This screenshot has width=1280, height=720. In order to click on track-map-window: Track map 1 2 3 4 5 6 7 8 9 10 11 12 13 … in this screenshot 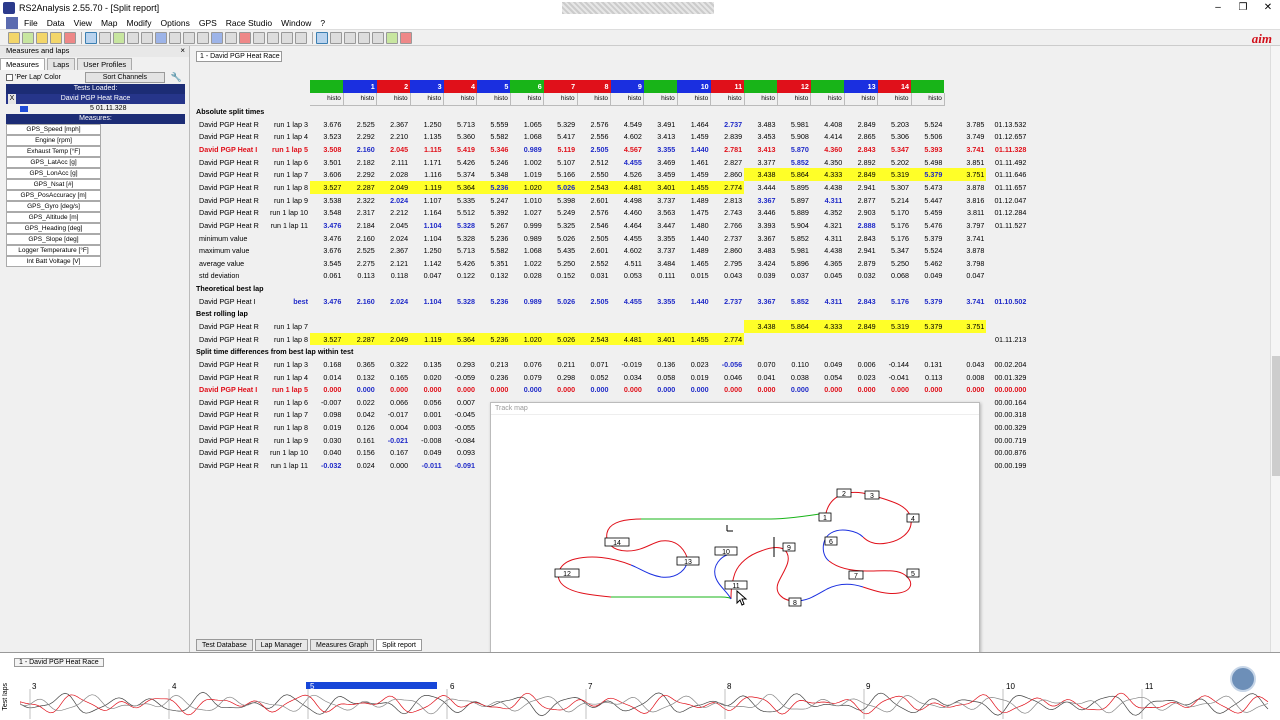, I will do `click(735, 535)`.